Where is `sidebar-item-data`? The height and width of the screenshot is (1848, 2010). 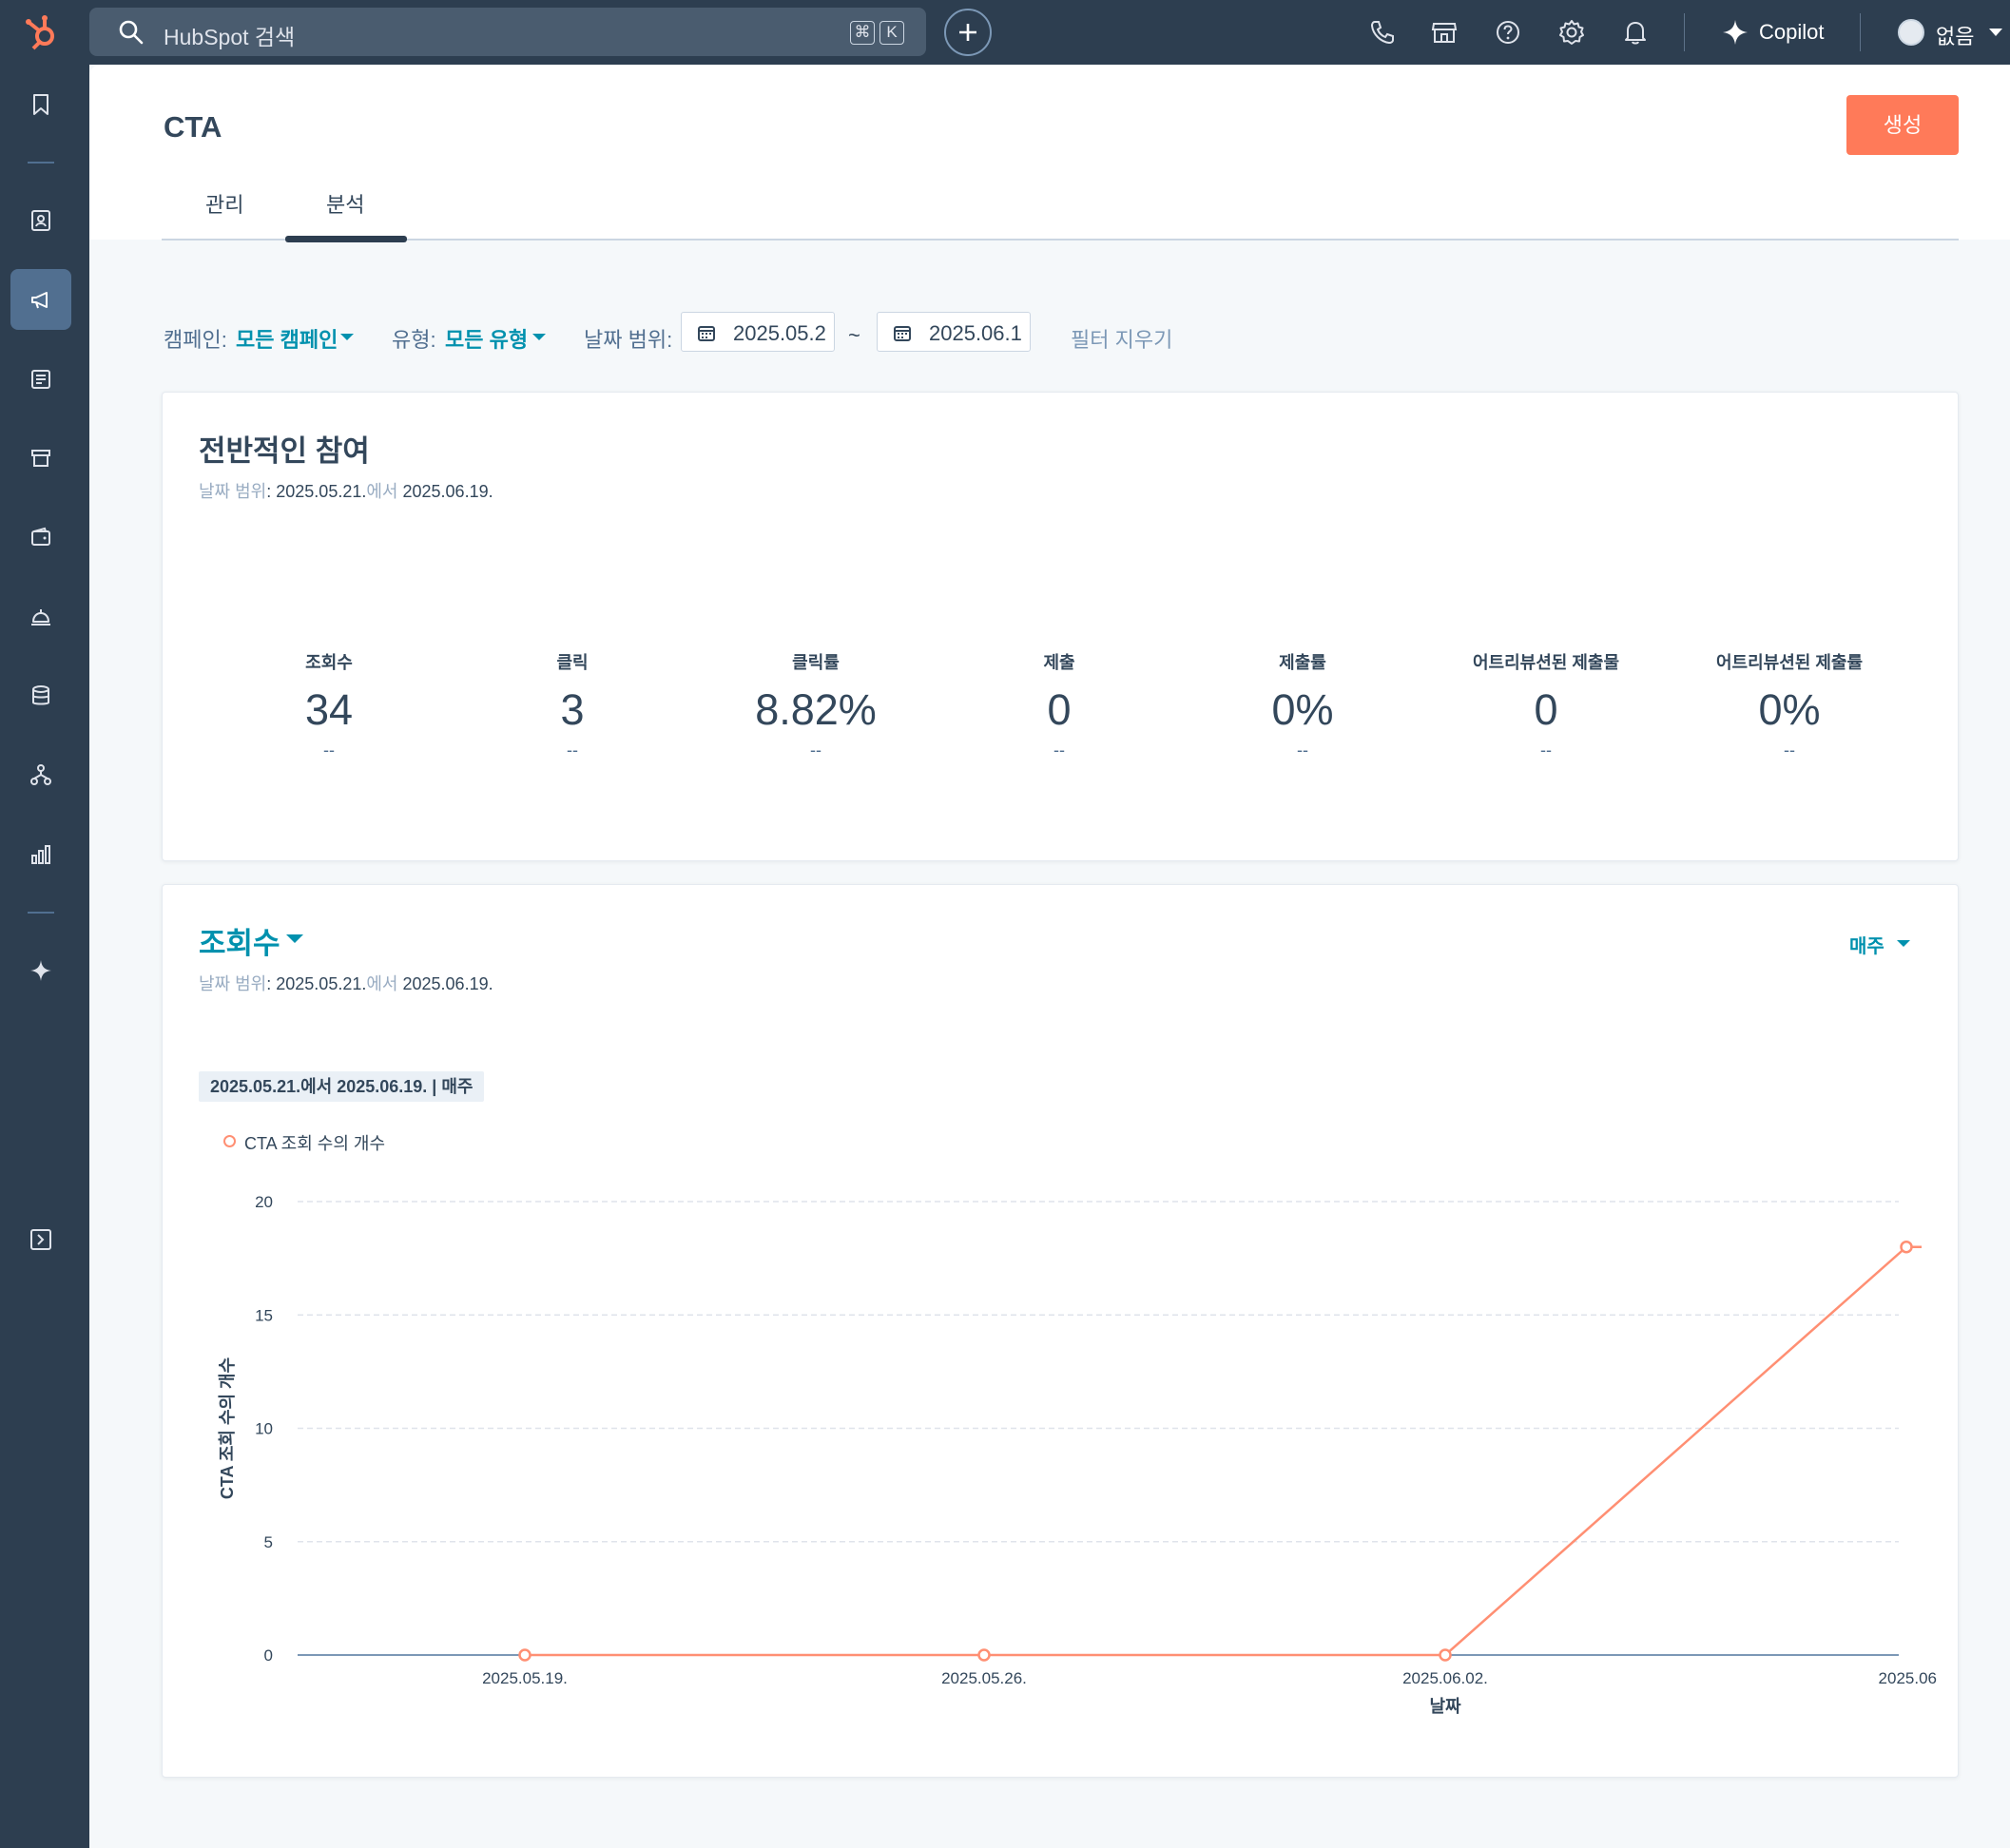
sidebar-item-data is located at coordinates (40, 695).